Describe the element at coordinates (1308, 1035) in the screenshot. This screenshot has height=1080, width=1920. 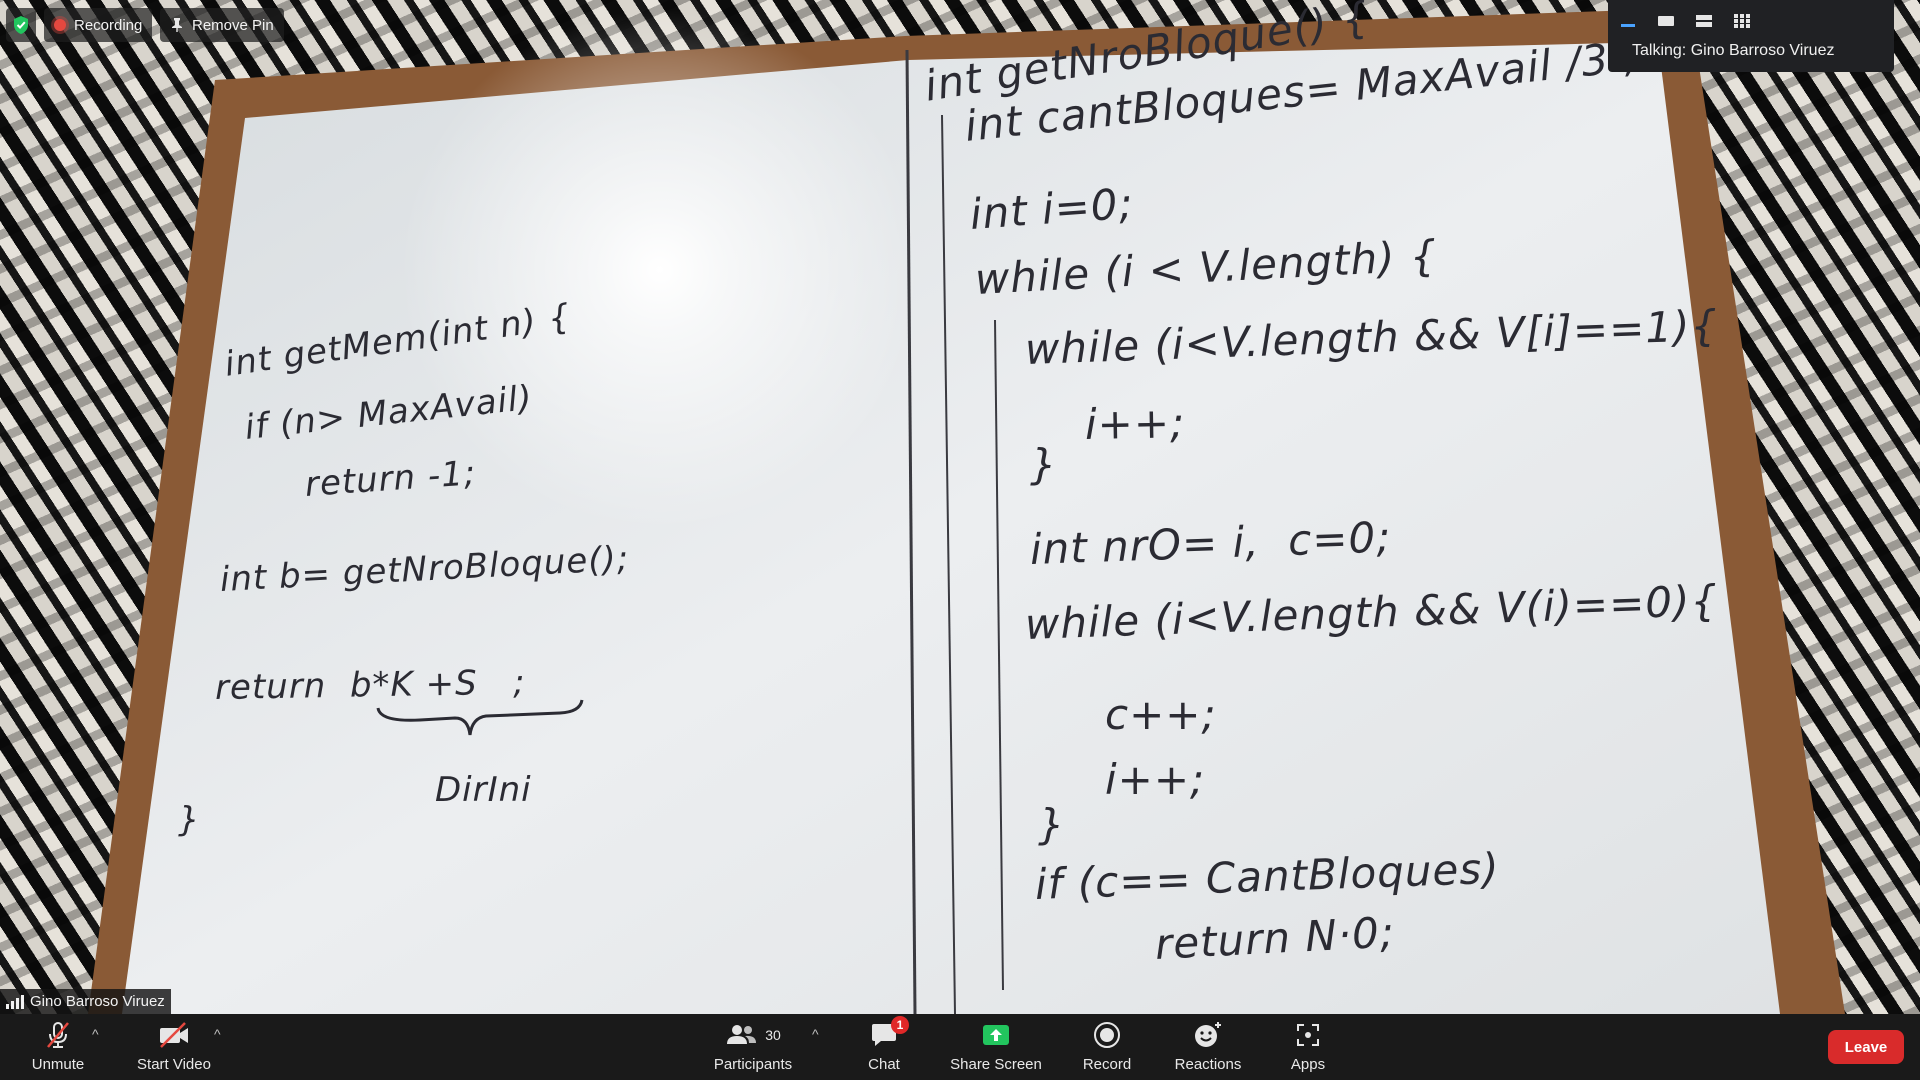
I see `apps-icon` at that location.